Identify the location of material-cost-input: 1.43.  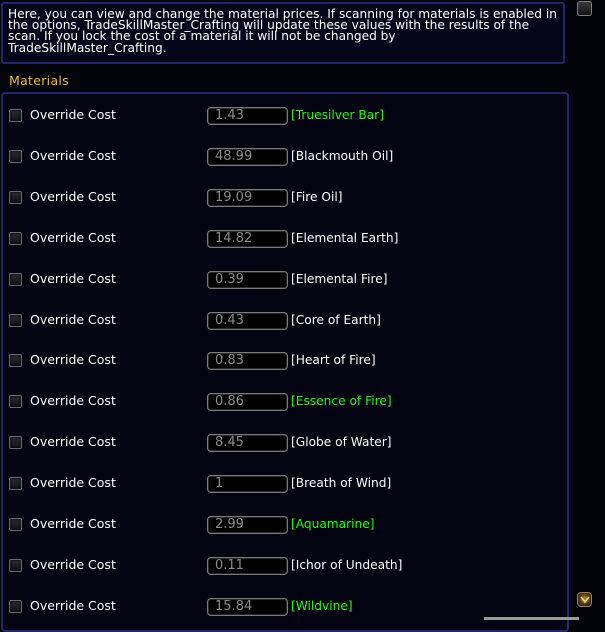
(247, 116).